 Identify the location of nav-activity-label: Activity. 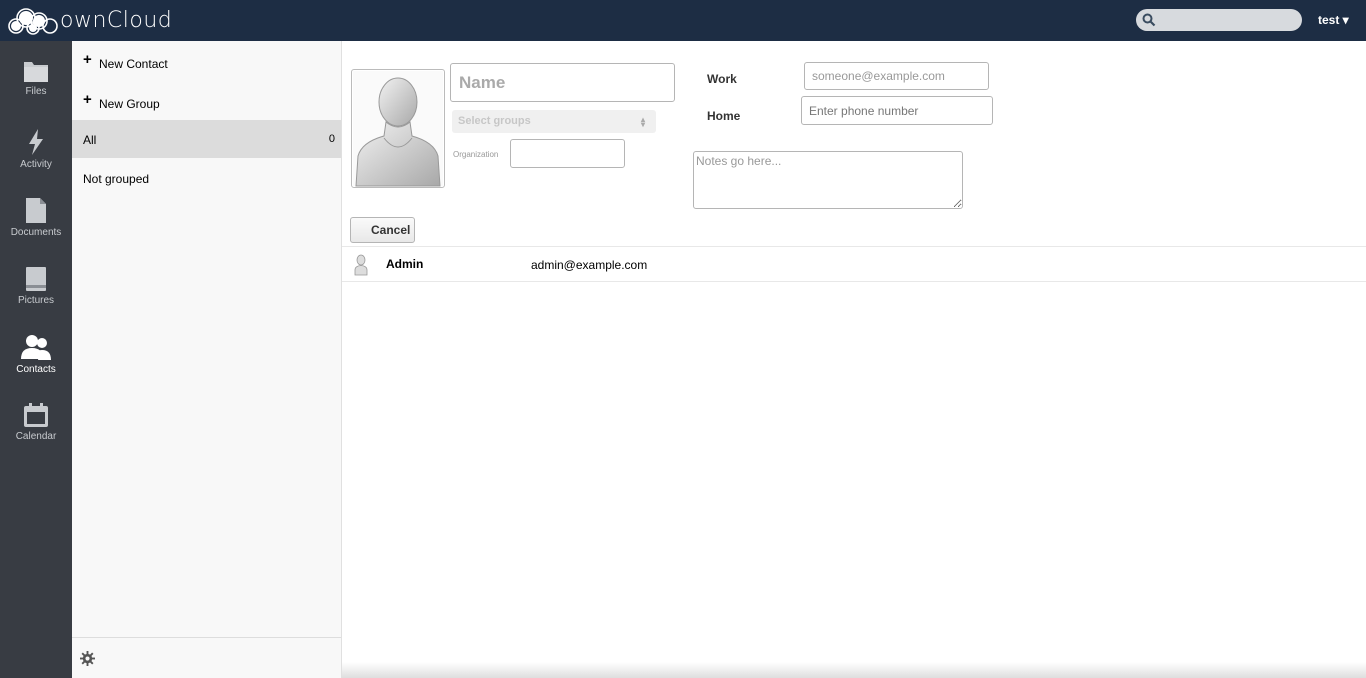
(36, 164).